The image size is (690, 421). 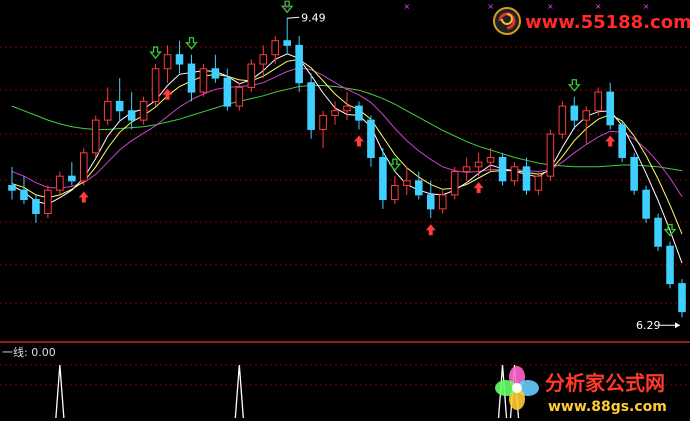 What do you see at coordinates (313, 17) in the screenshot?
I see `high-price-label: 9.49` at bounding box center [313, 17].